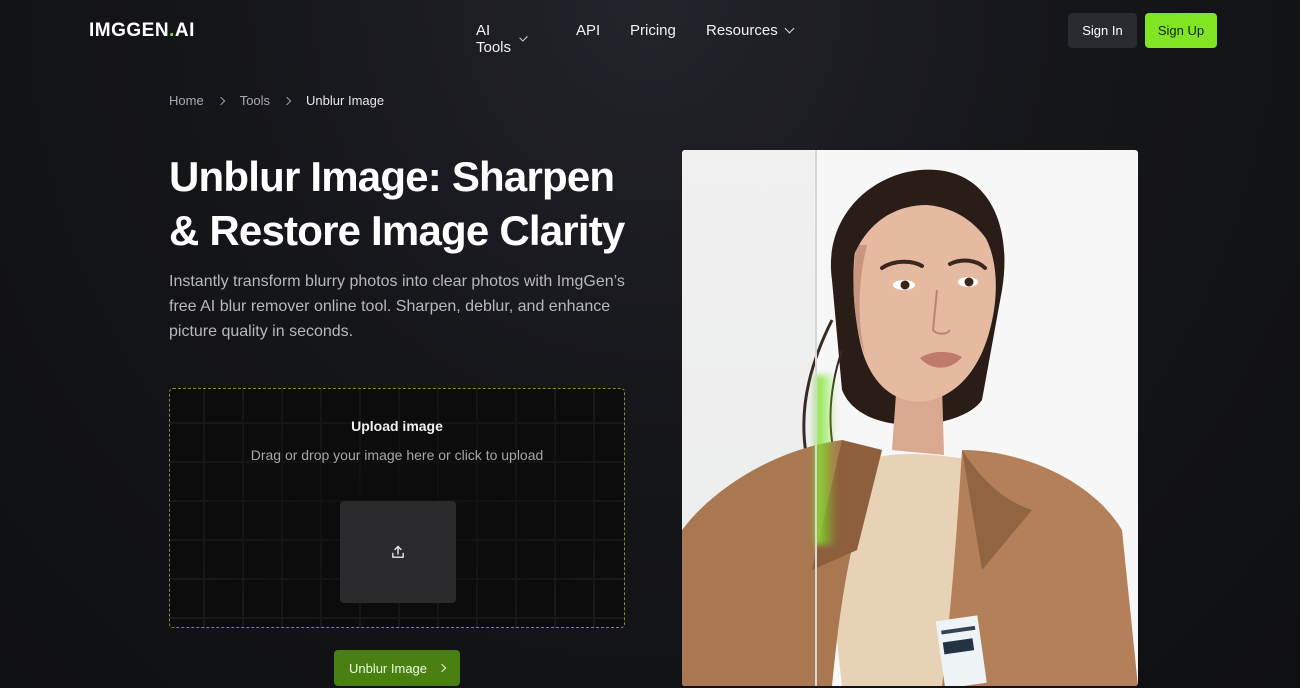 The image size is (1300, 688). Describe the element at coordinates (186, 100) in the screenshot. I see `breadcrumb-home: Home` at that location.